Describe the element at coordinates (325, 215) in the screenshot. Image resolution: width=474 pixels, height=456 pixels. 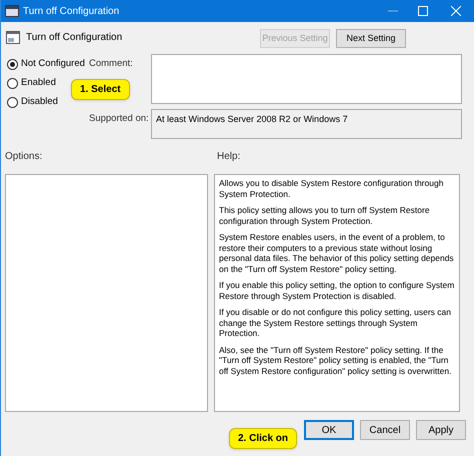
I see `help-paragraph: This policy setting allows you to turn off System Restore configuration through System Protection.` at that location.